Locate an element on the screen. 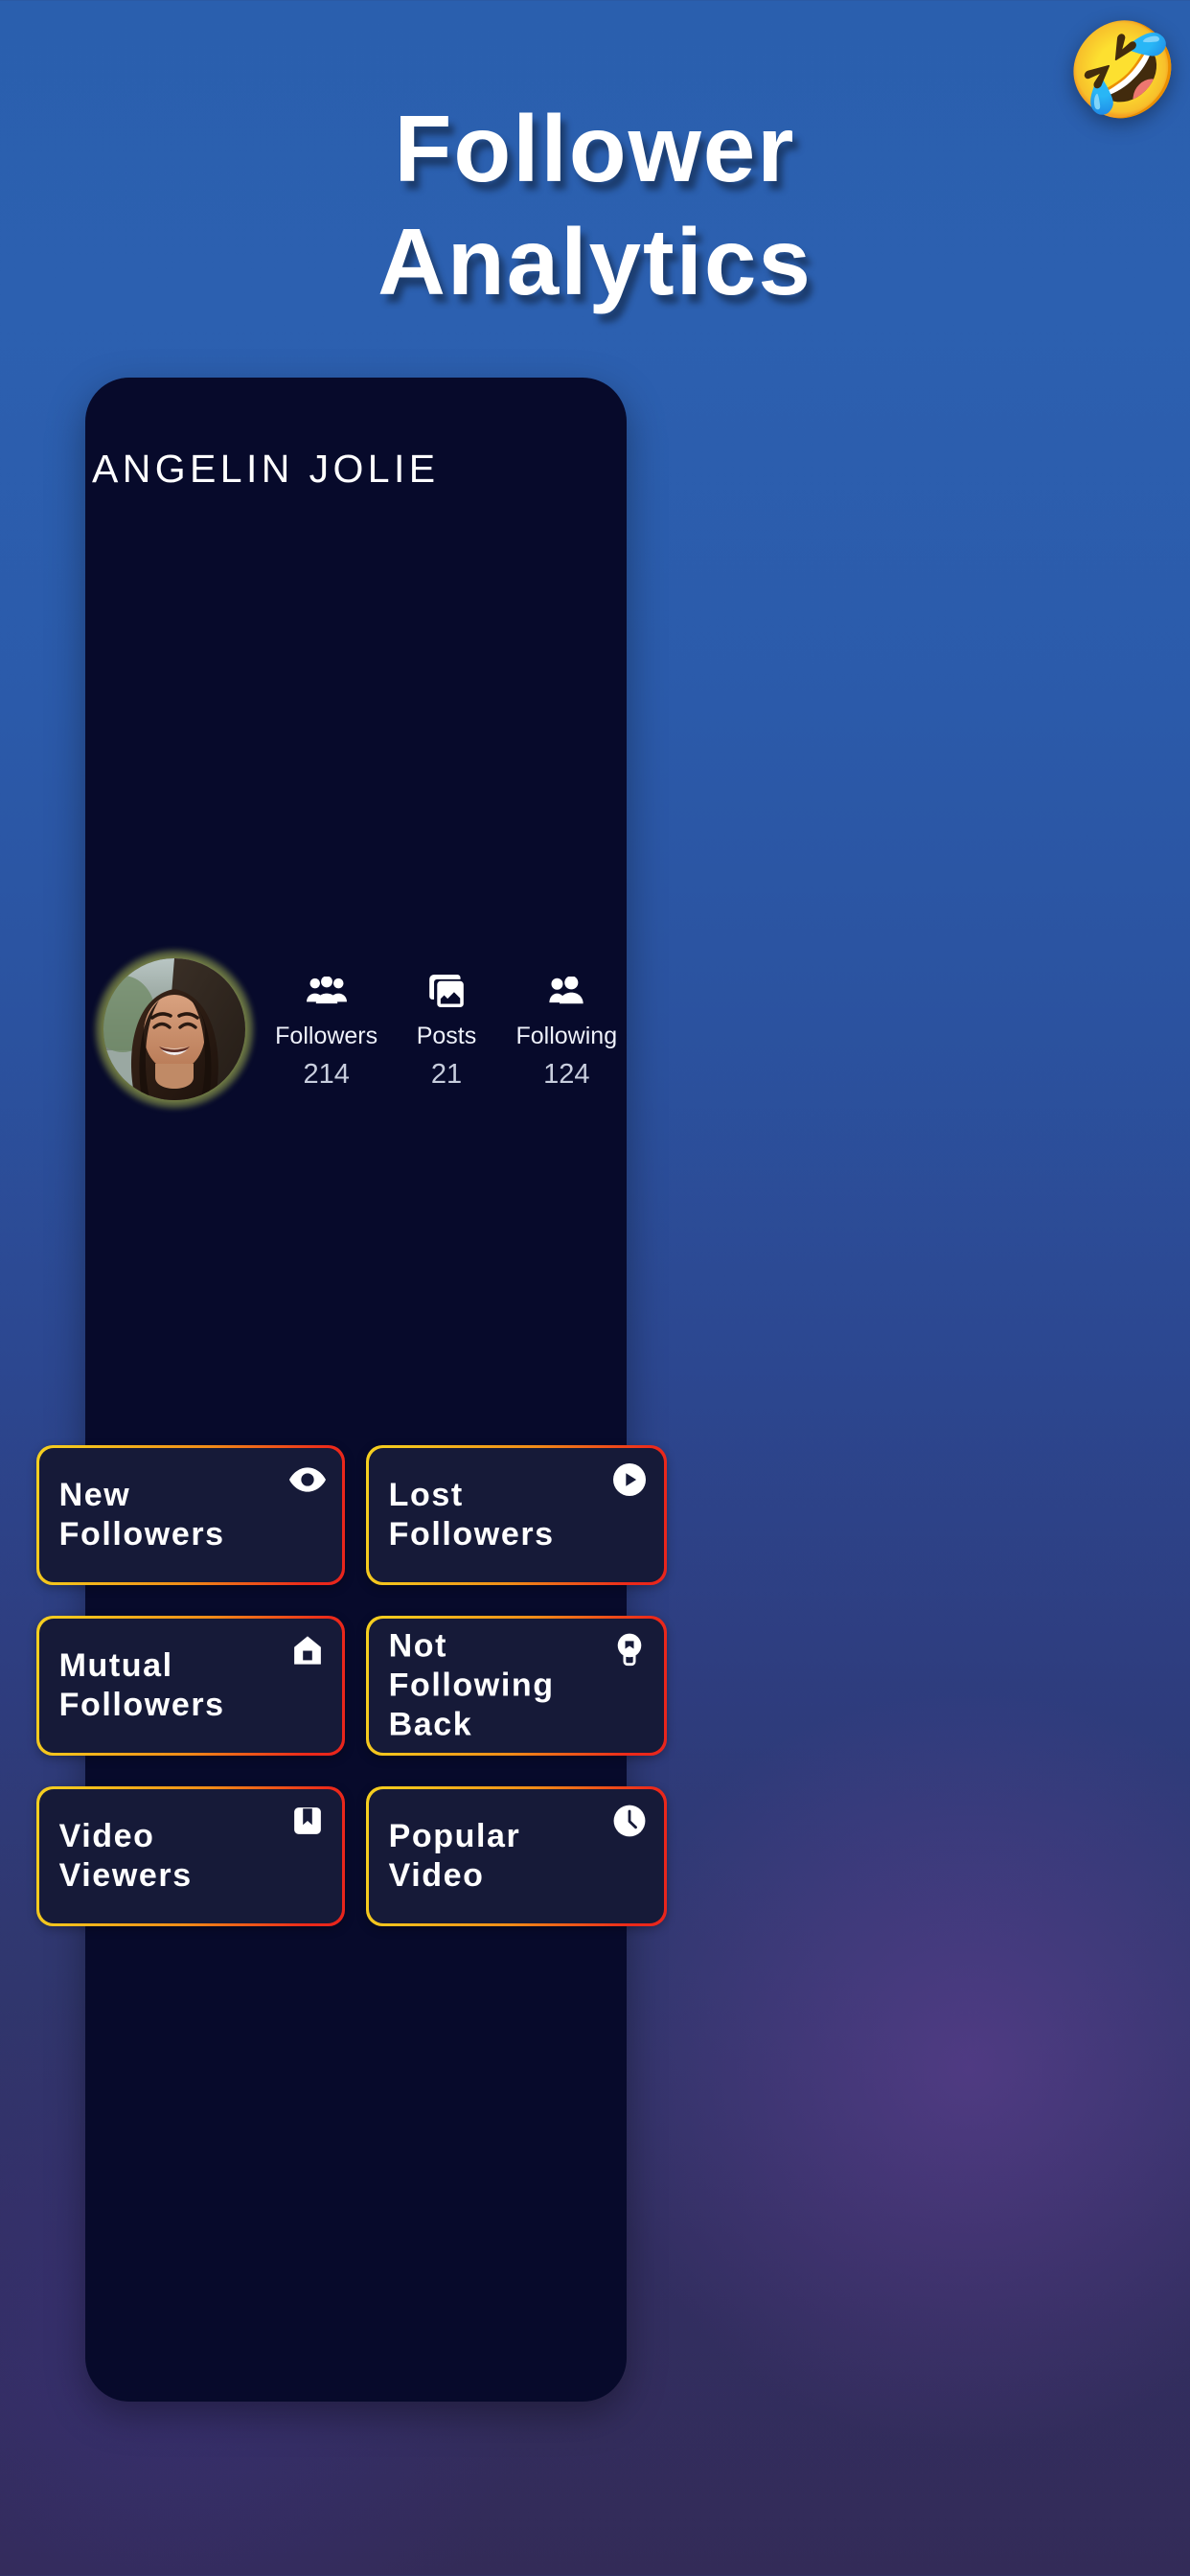 The image size is (1190, 2576). clock-icon is located at coordinates (630, 1821).